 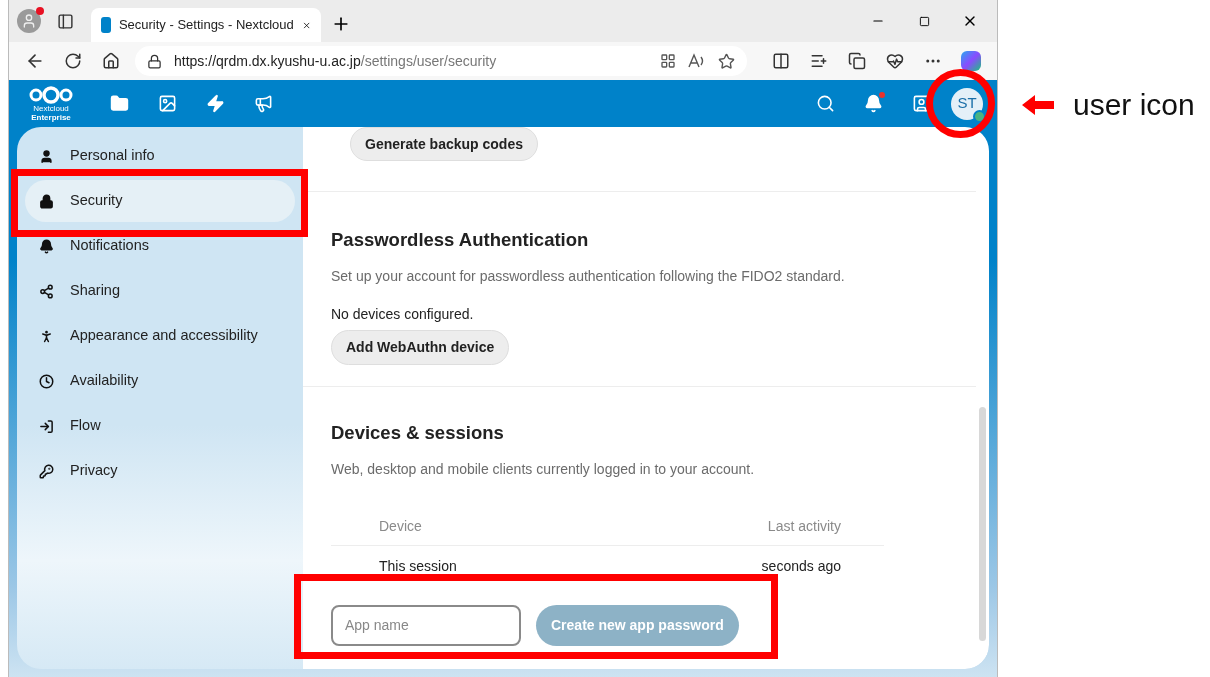 What do you see at coordinates (1038, 104) in the screenshot?
I see `annotation-arrow` at bounding box center [1038, 104].